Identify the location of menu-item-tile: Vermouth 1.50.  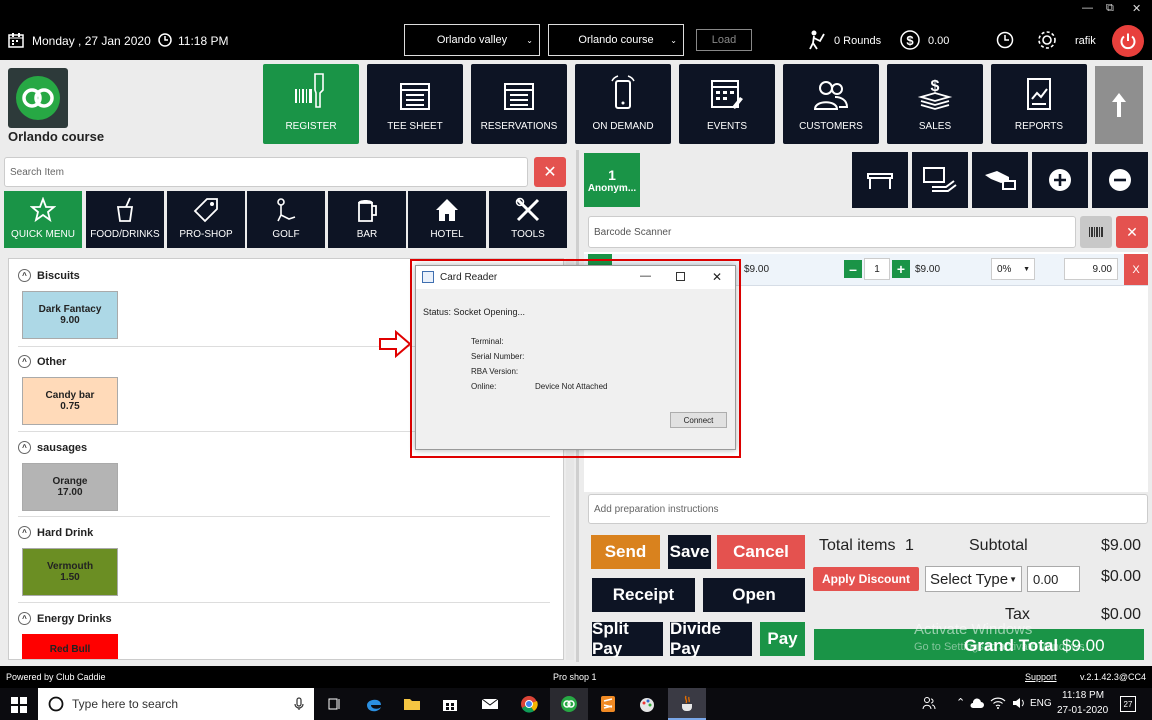
(70, 572).